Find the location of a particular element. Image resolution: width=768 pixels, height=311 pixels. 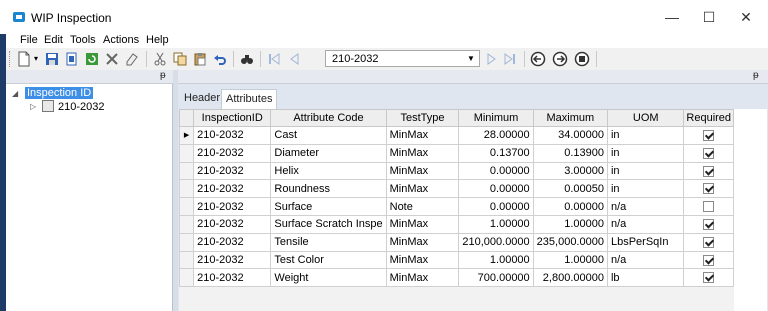

table-row: 210-2032 Roundness MinMax 0.00000 0.00050 in is located at coordinates (456, 189).